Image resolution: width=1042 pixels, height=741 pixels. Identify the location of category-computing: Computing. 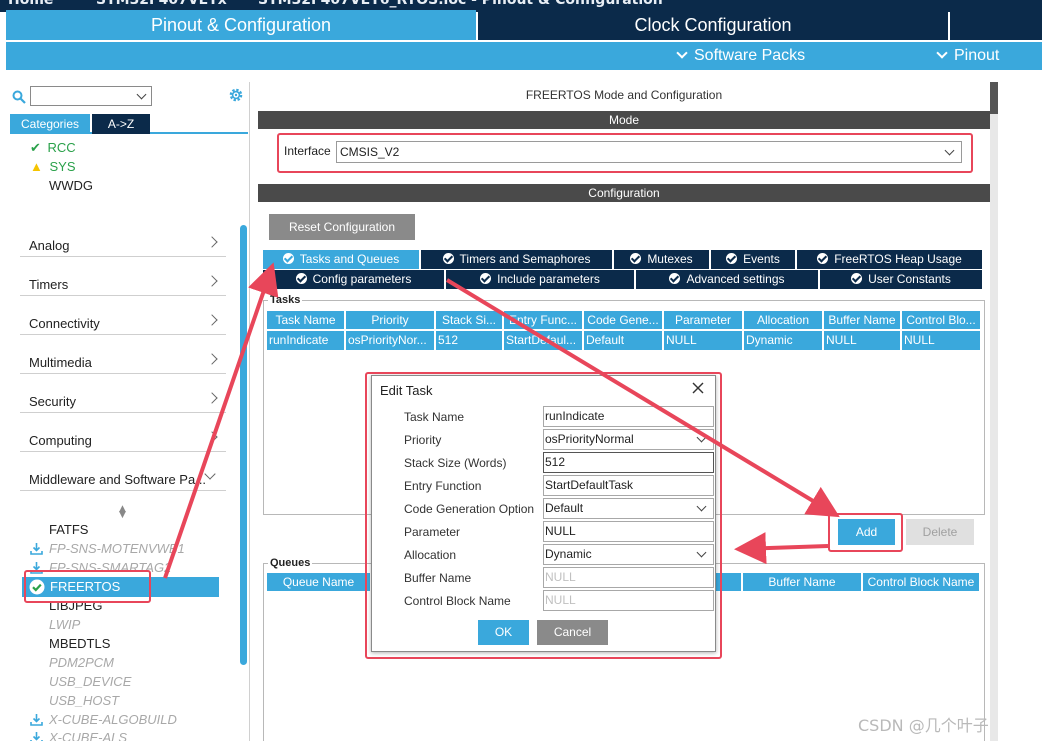
(123, 433).